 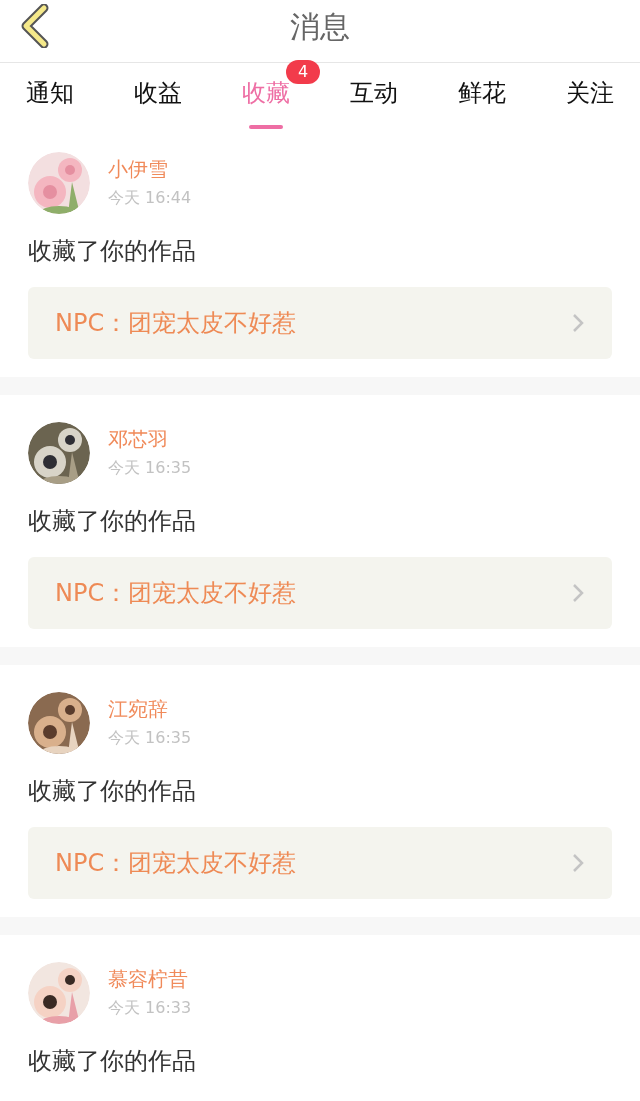 What do you see at coordinates (266, 127) in the screenshot?
I see `tab-indicator` at bounding box center [266, 127].